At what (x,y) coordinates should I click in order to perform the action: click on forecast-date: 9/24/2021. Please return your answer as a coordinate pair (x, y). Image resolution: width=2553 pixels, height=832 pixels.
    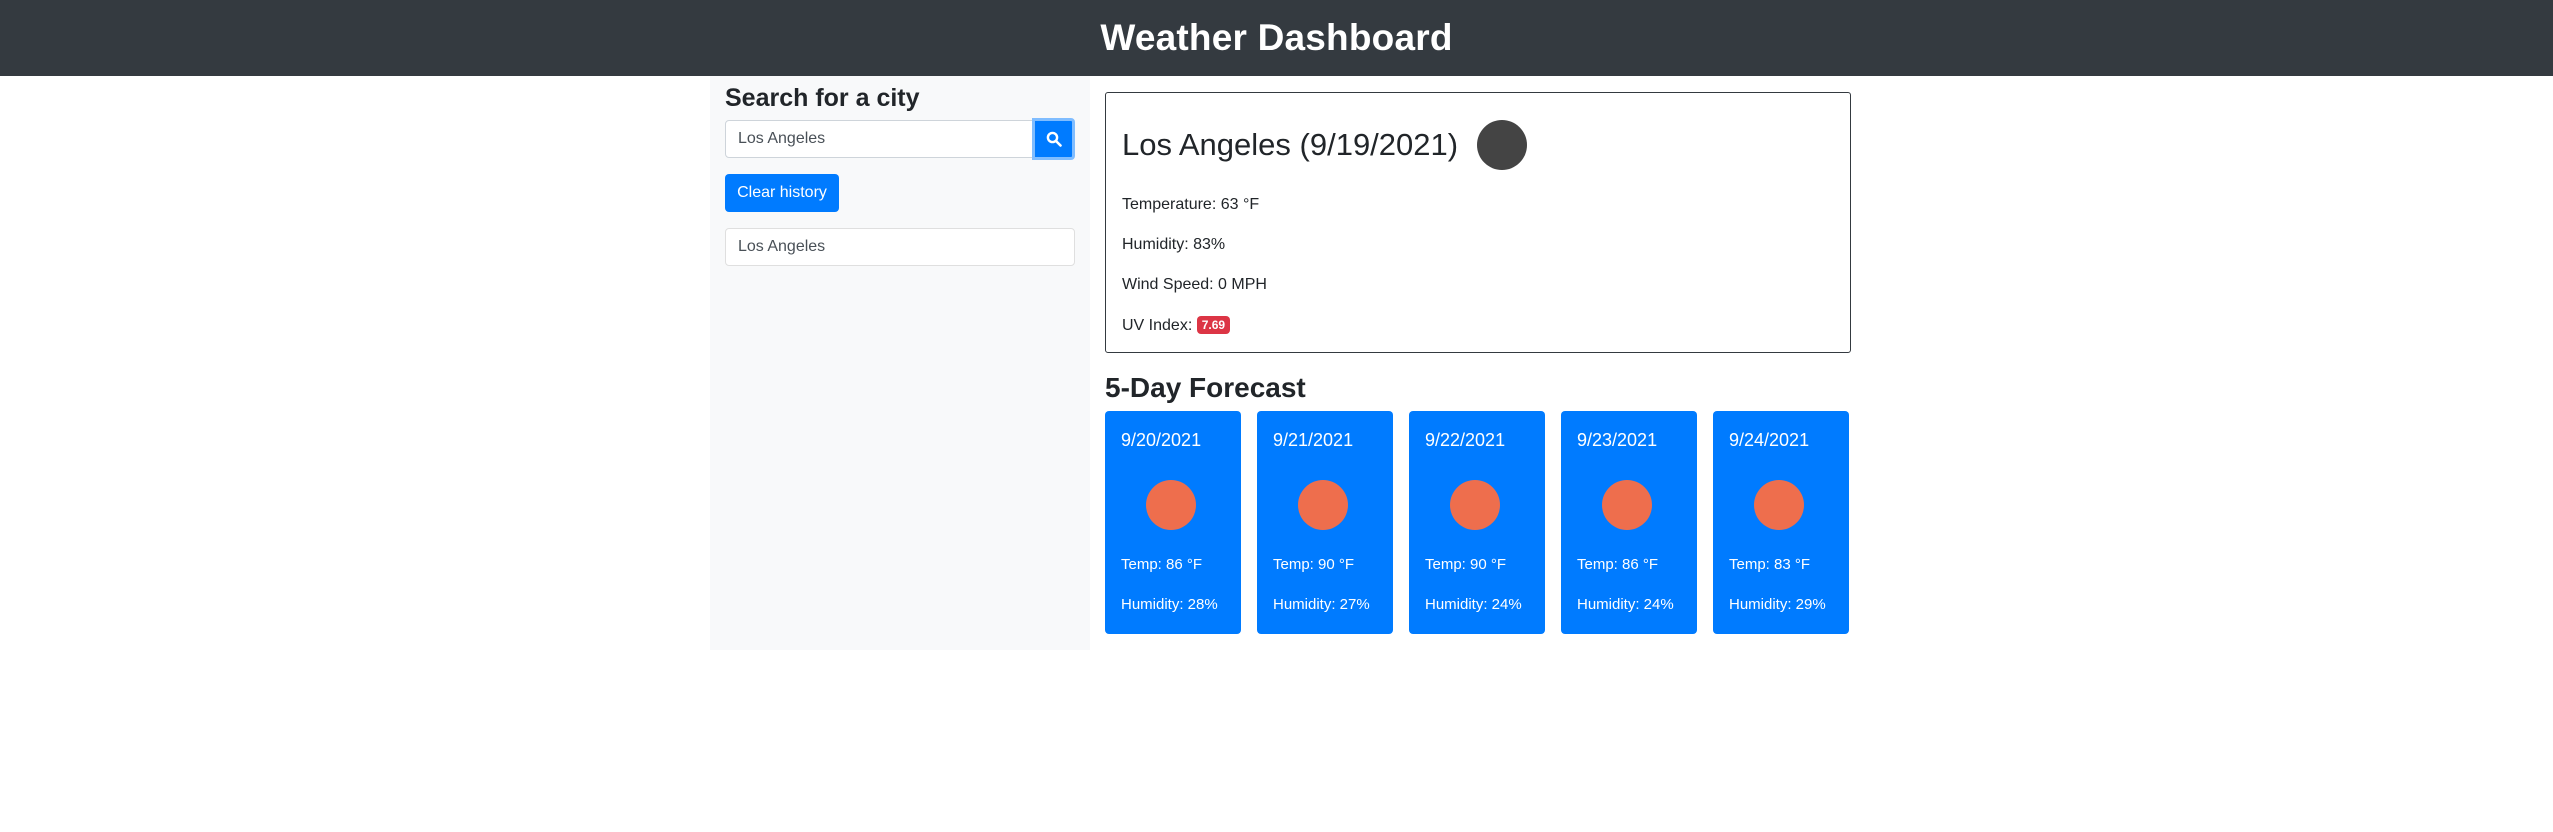
    Looking at the image, I should click on (1769, 440).